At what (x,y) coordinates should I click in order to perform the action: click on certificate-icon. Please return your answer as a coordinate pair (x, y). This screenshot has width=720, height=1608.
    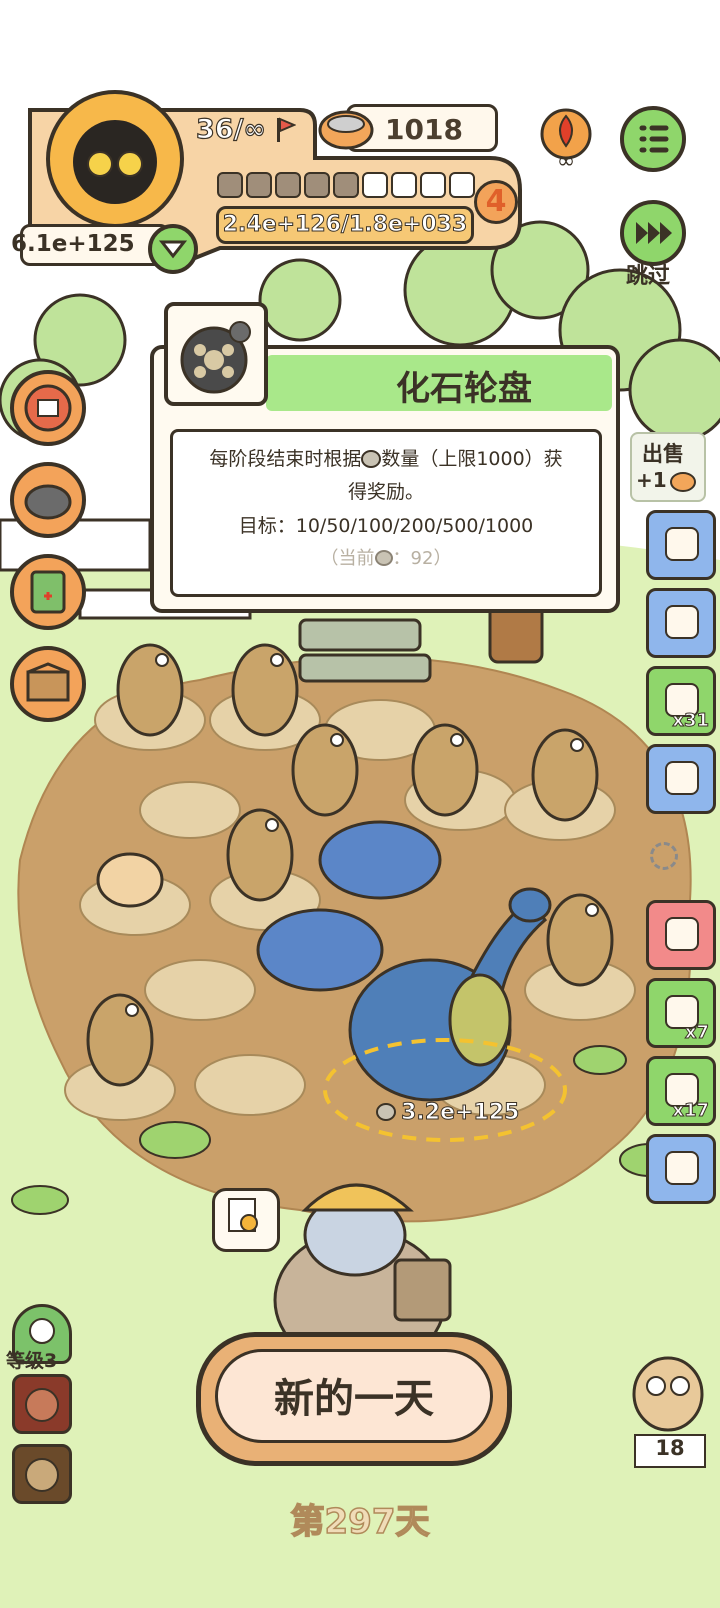
    Looking at the image, I should click on (243, 1215).